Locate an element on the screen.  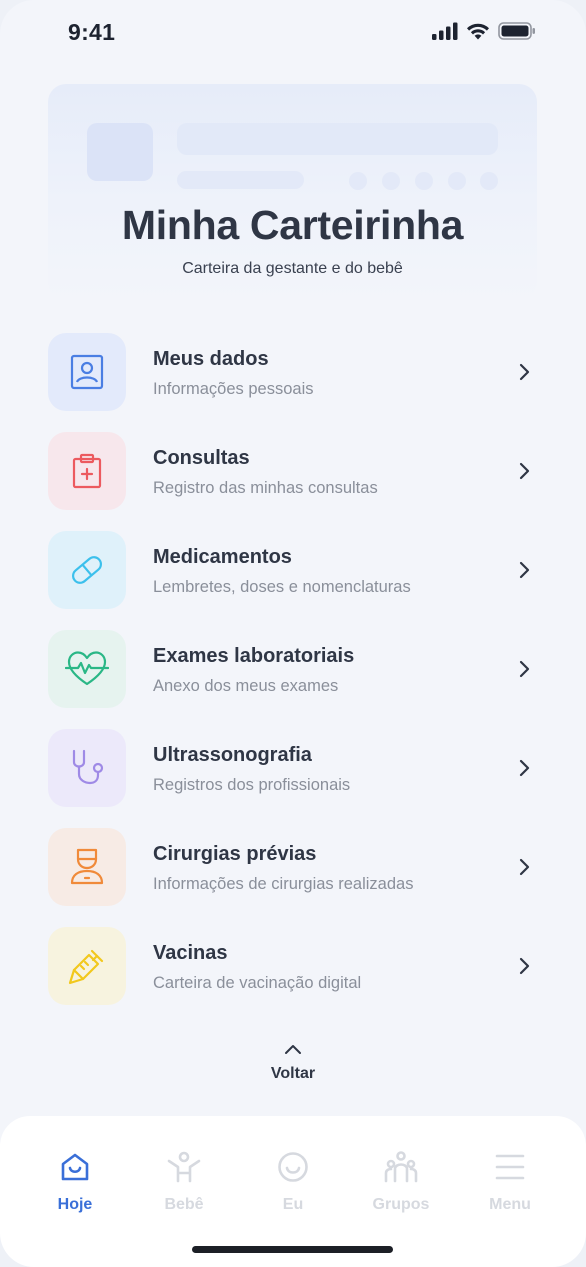
surgeon-icon is located at coordinates (87, 866).